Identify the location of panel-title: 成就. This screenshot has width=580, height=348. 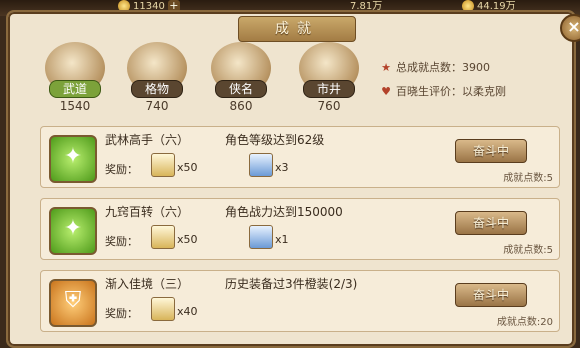
(297, 29).